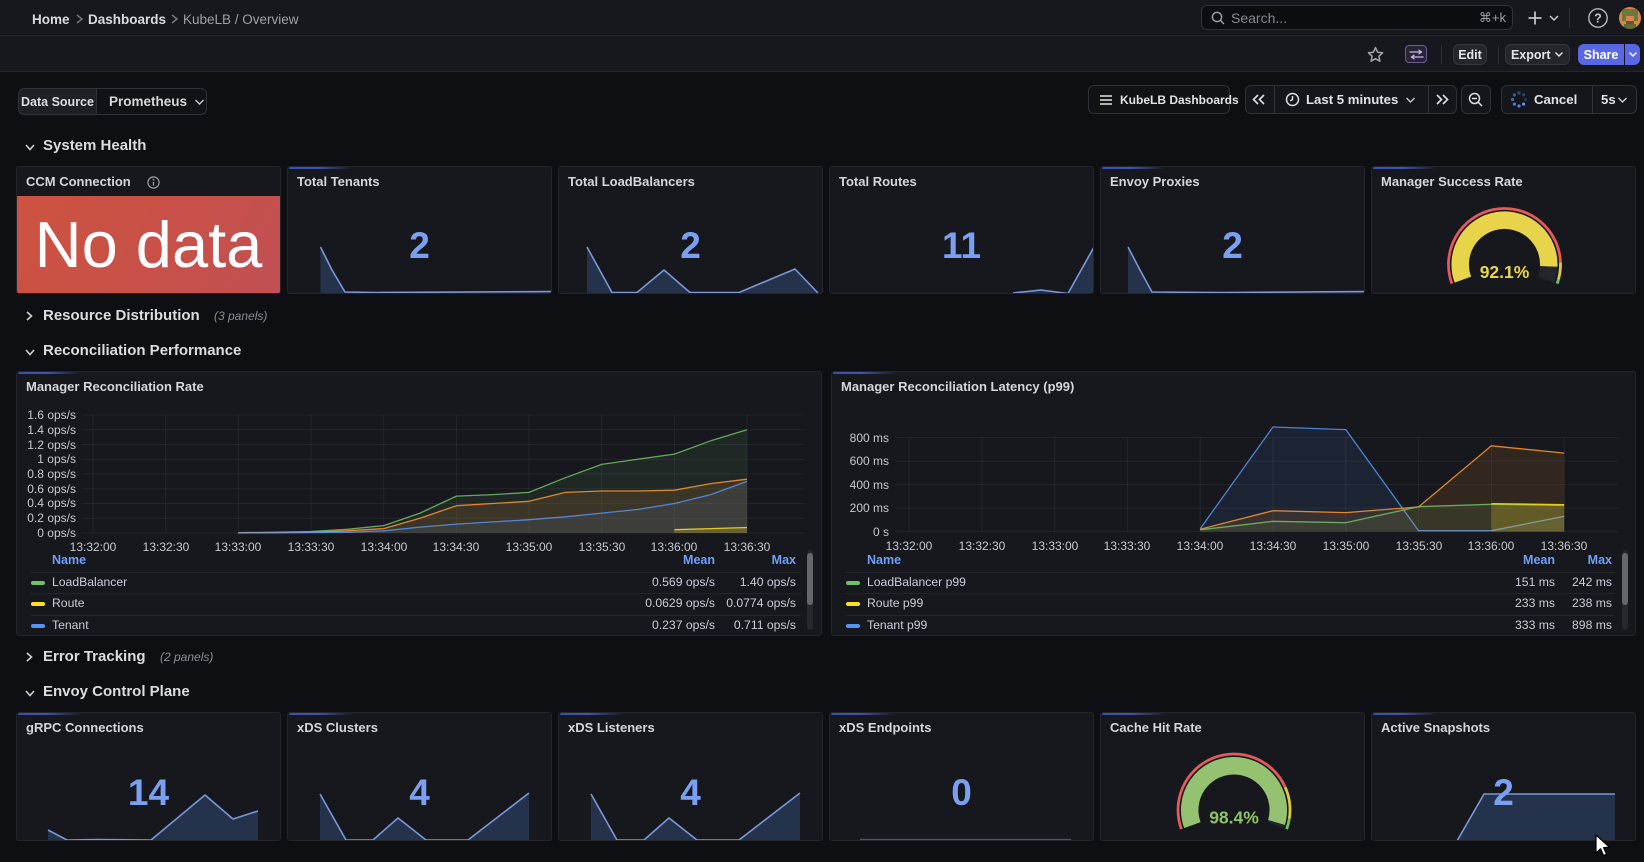 This screenshot has height=862, width=1644. What do you see at coordinates (1234, 818) in the screenshot?
I see `svg-text: 98.4%` at bounding box center [1234, 818].